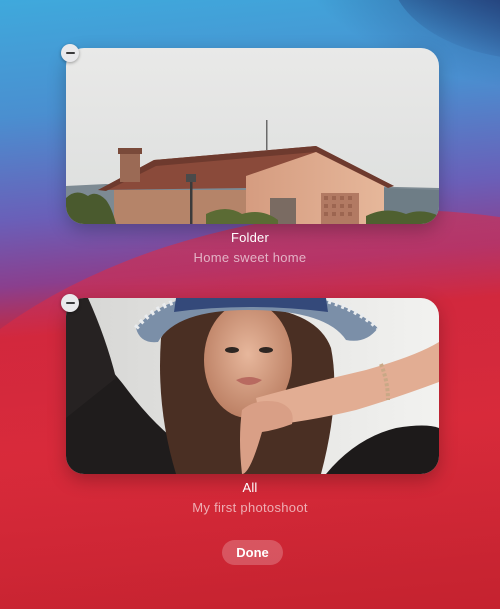 This screenshot has height=609, width=500. What do you see at coordinates (250, 237) in the screenshot?
I see `widget-title: Folder` at bounding box center [250, 237].